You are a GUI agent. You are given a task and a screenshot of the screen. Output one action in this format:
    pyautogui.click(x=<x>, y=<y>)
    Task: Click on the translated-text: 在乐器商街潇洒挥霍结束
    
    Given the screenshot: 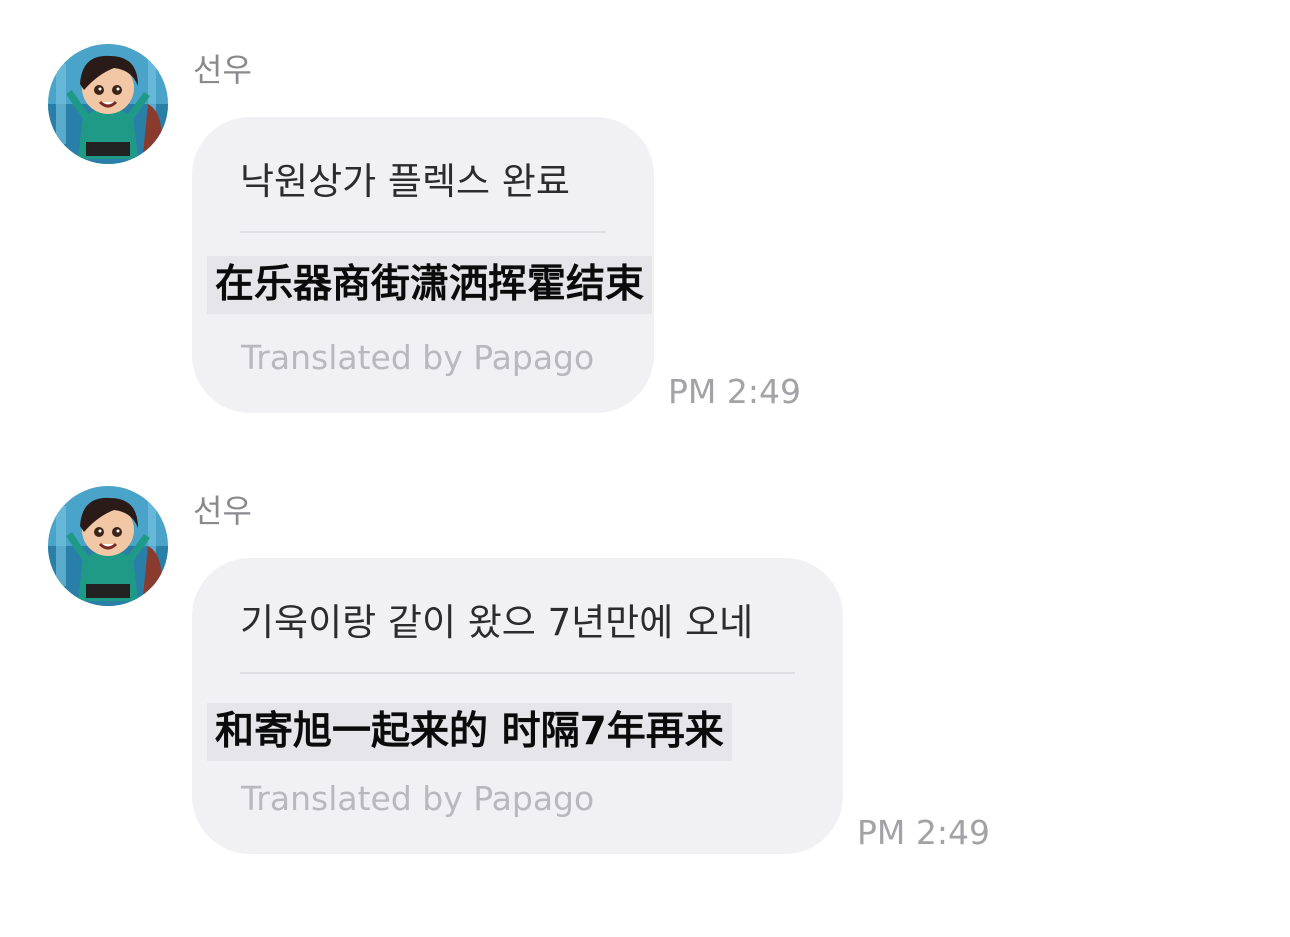 What is the action you would take?
    pyautogui.click(x=430, y=285)
    